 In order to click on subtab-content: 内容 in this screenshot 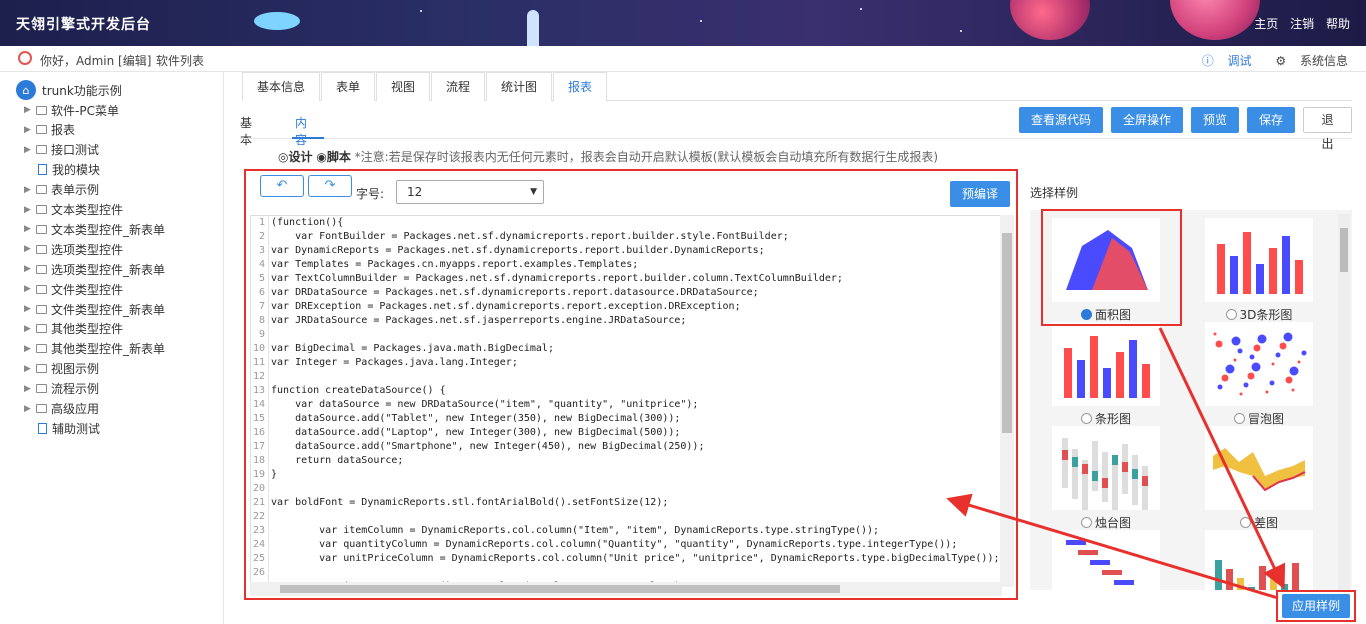, I will do `click(301, 131)`.